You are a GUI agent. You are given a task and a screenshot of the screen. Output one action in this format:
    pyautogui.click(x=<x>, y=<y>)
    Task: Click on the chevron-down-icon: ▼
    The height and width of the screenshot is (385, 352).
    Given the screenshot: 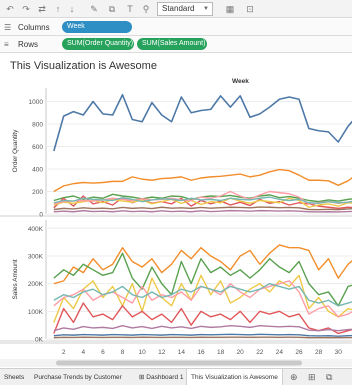 What is the action you would take?
    pyautogui.click(x=206, y=9)
    